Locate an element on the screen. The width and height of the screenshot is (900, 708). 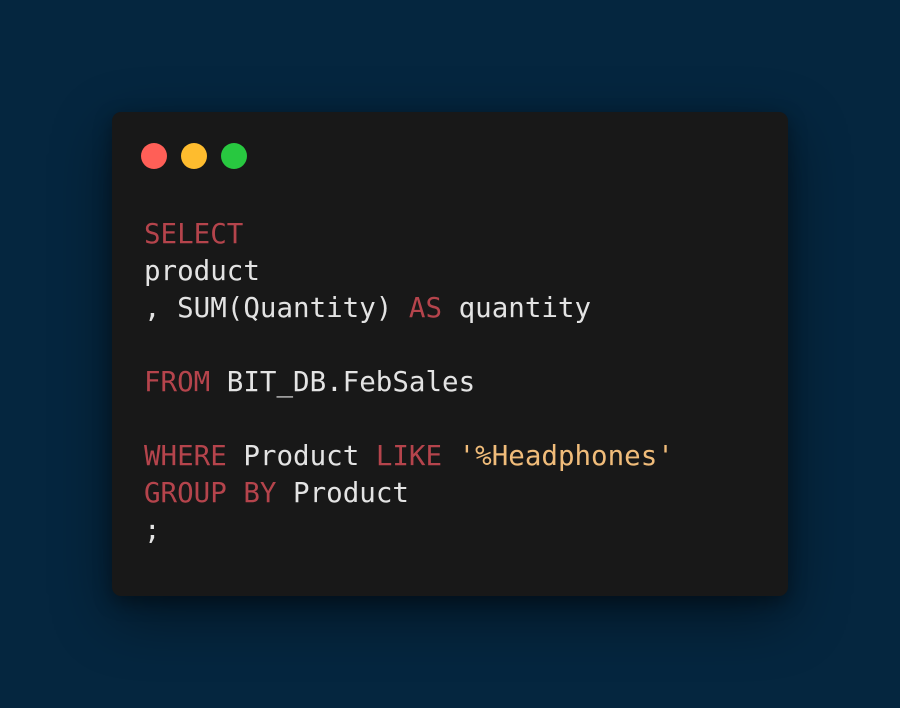
string-literal: '%Headphones' is located at coordinates (566, 456).